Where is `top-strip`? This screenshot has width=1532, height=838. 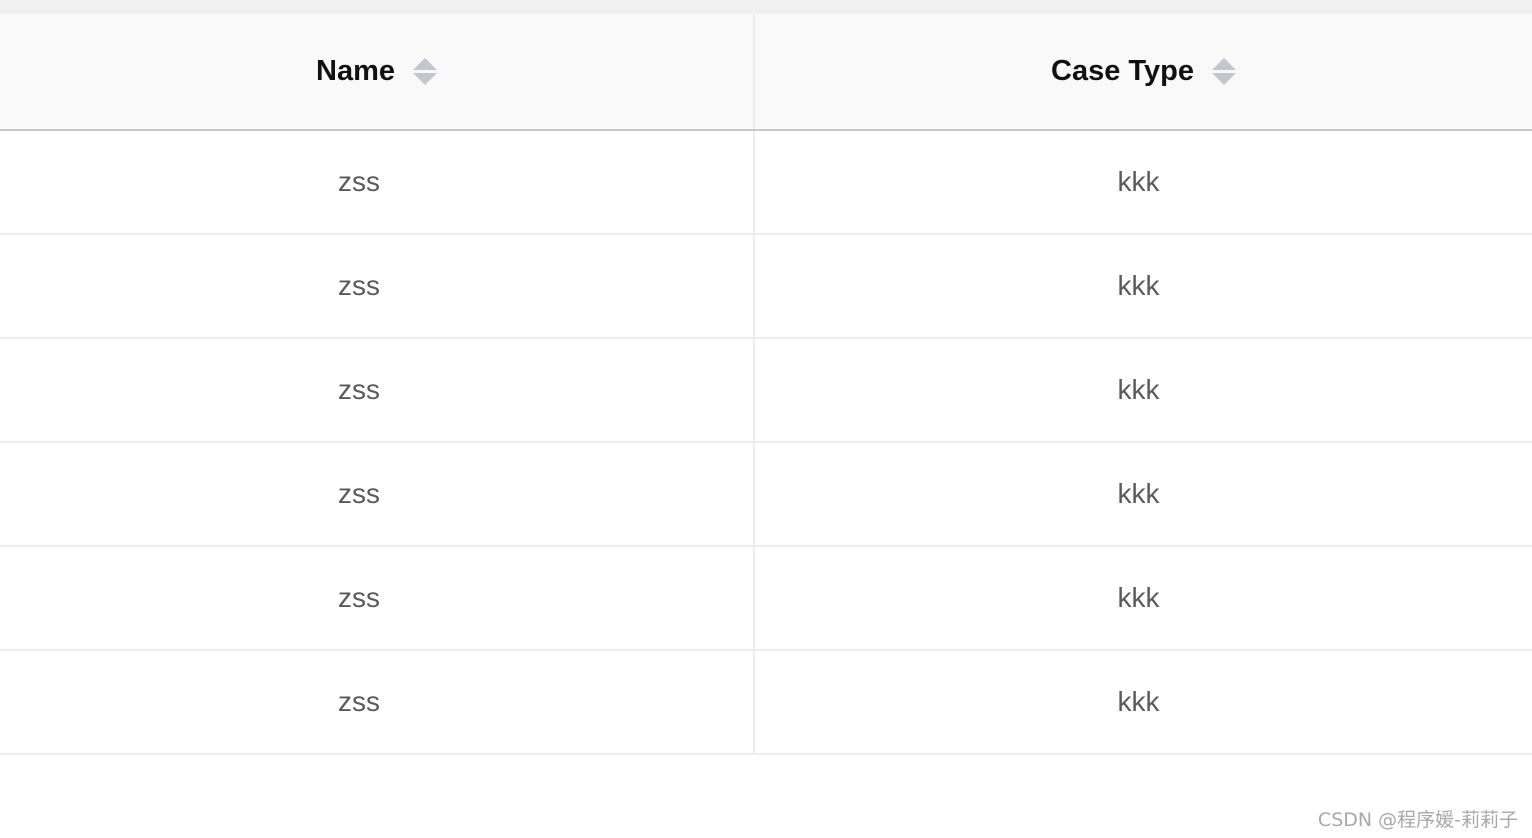 top-strip is located at coordinates (766, 7).